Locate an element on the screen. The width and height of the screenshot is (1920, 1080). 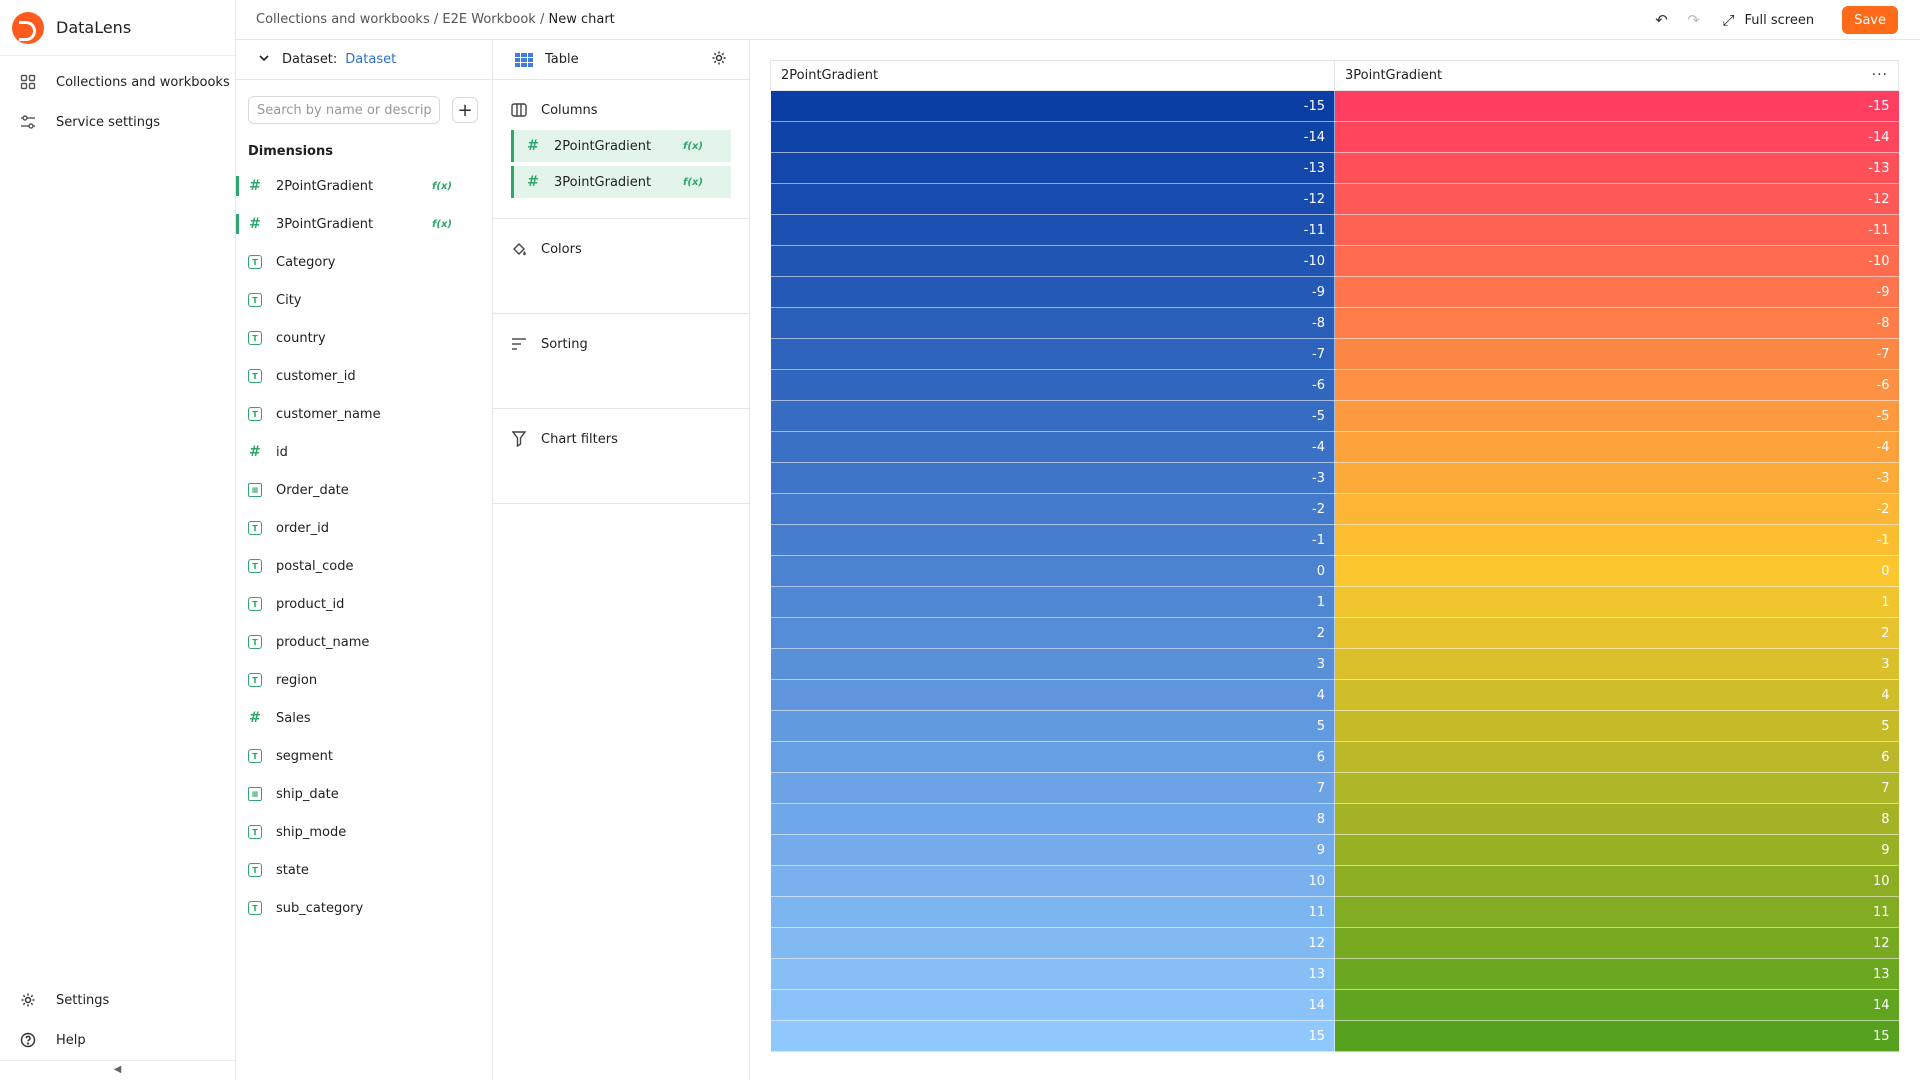
expand-icon: ⤢ is located at coordinates (1728, 20).